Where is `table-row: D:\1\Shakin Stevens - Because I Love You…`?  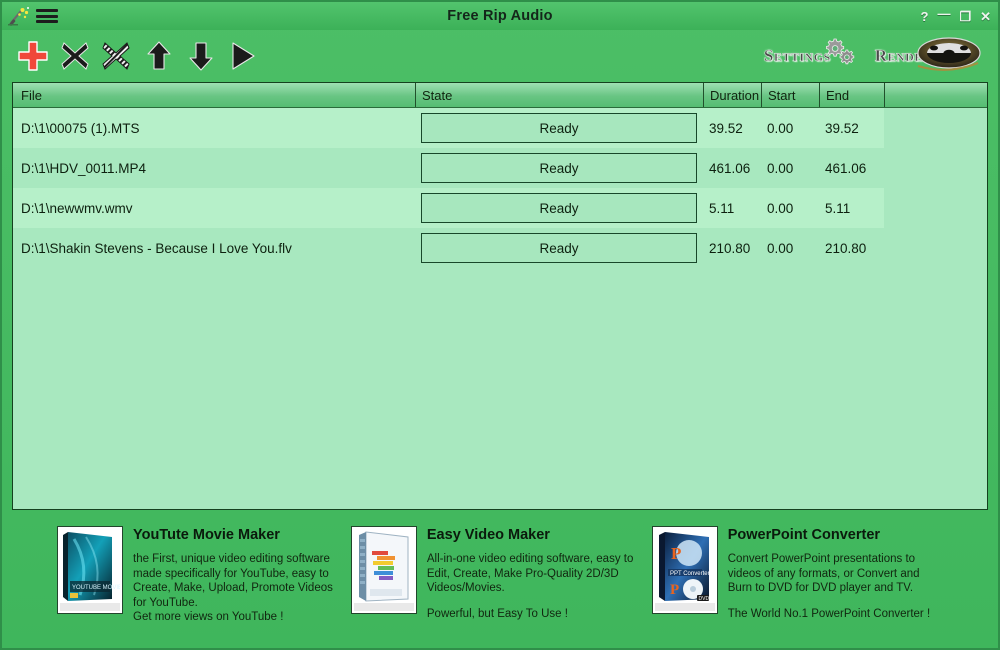
table-row: D:\1\Shakin Stevens - Because I Love You… is located at coordinates (500, 248).